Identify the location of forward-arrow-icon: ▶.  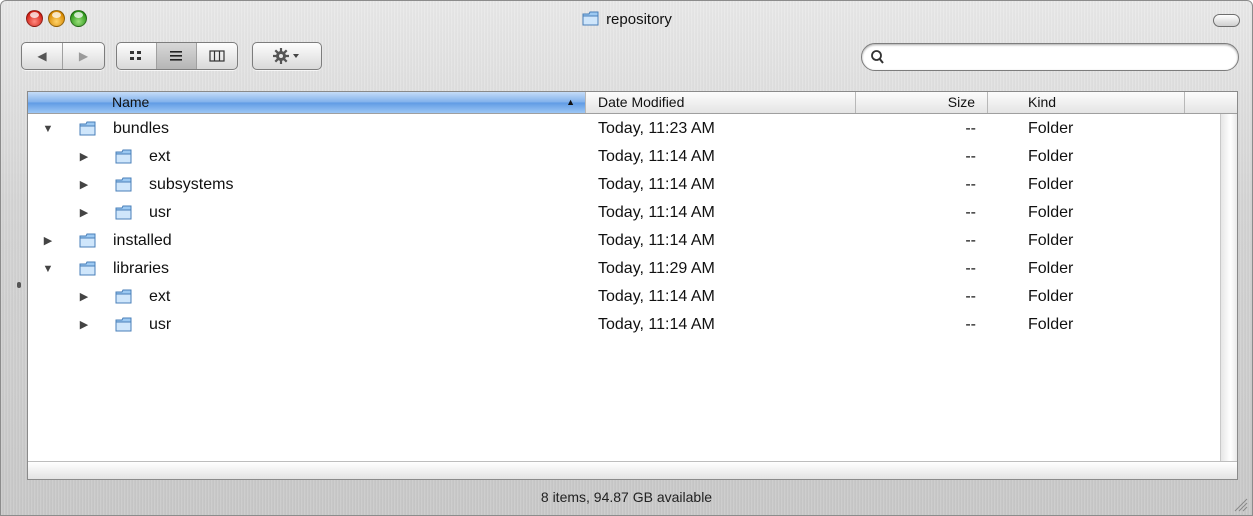
(83, 56).